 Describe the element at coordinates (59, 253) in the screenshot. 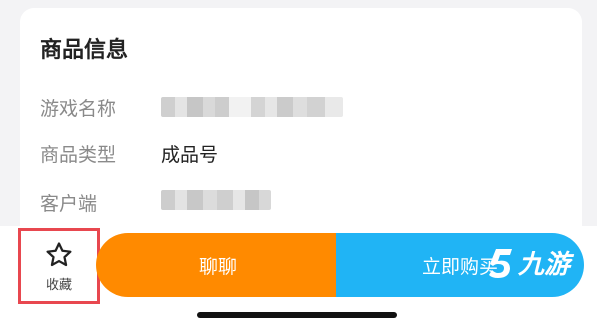

I see `star-icon` at that location.